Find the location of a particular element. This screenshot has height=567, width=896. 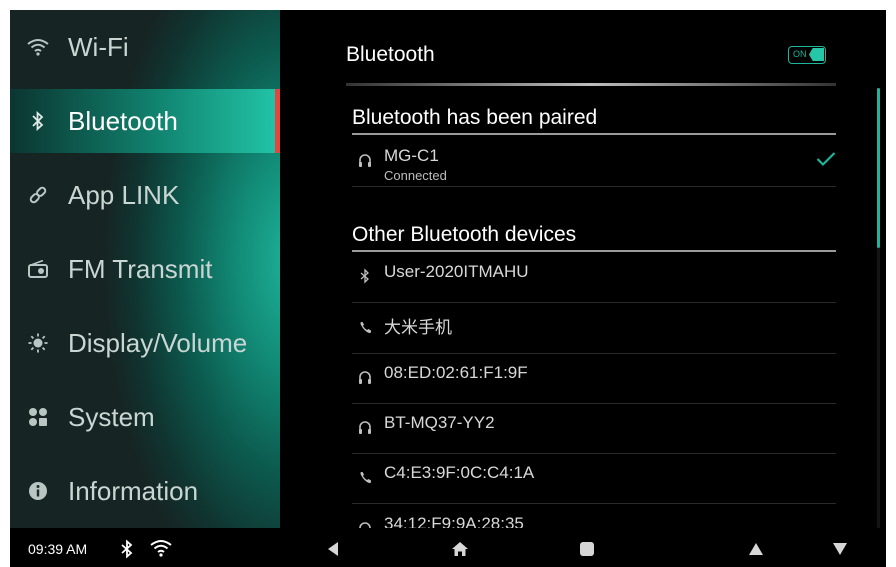

device-name: BT-MQ37-YY2 is located at coordinates (439, 422).